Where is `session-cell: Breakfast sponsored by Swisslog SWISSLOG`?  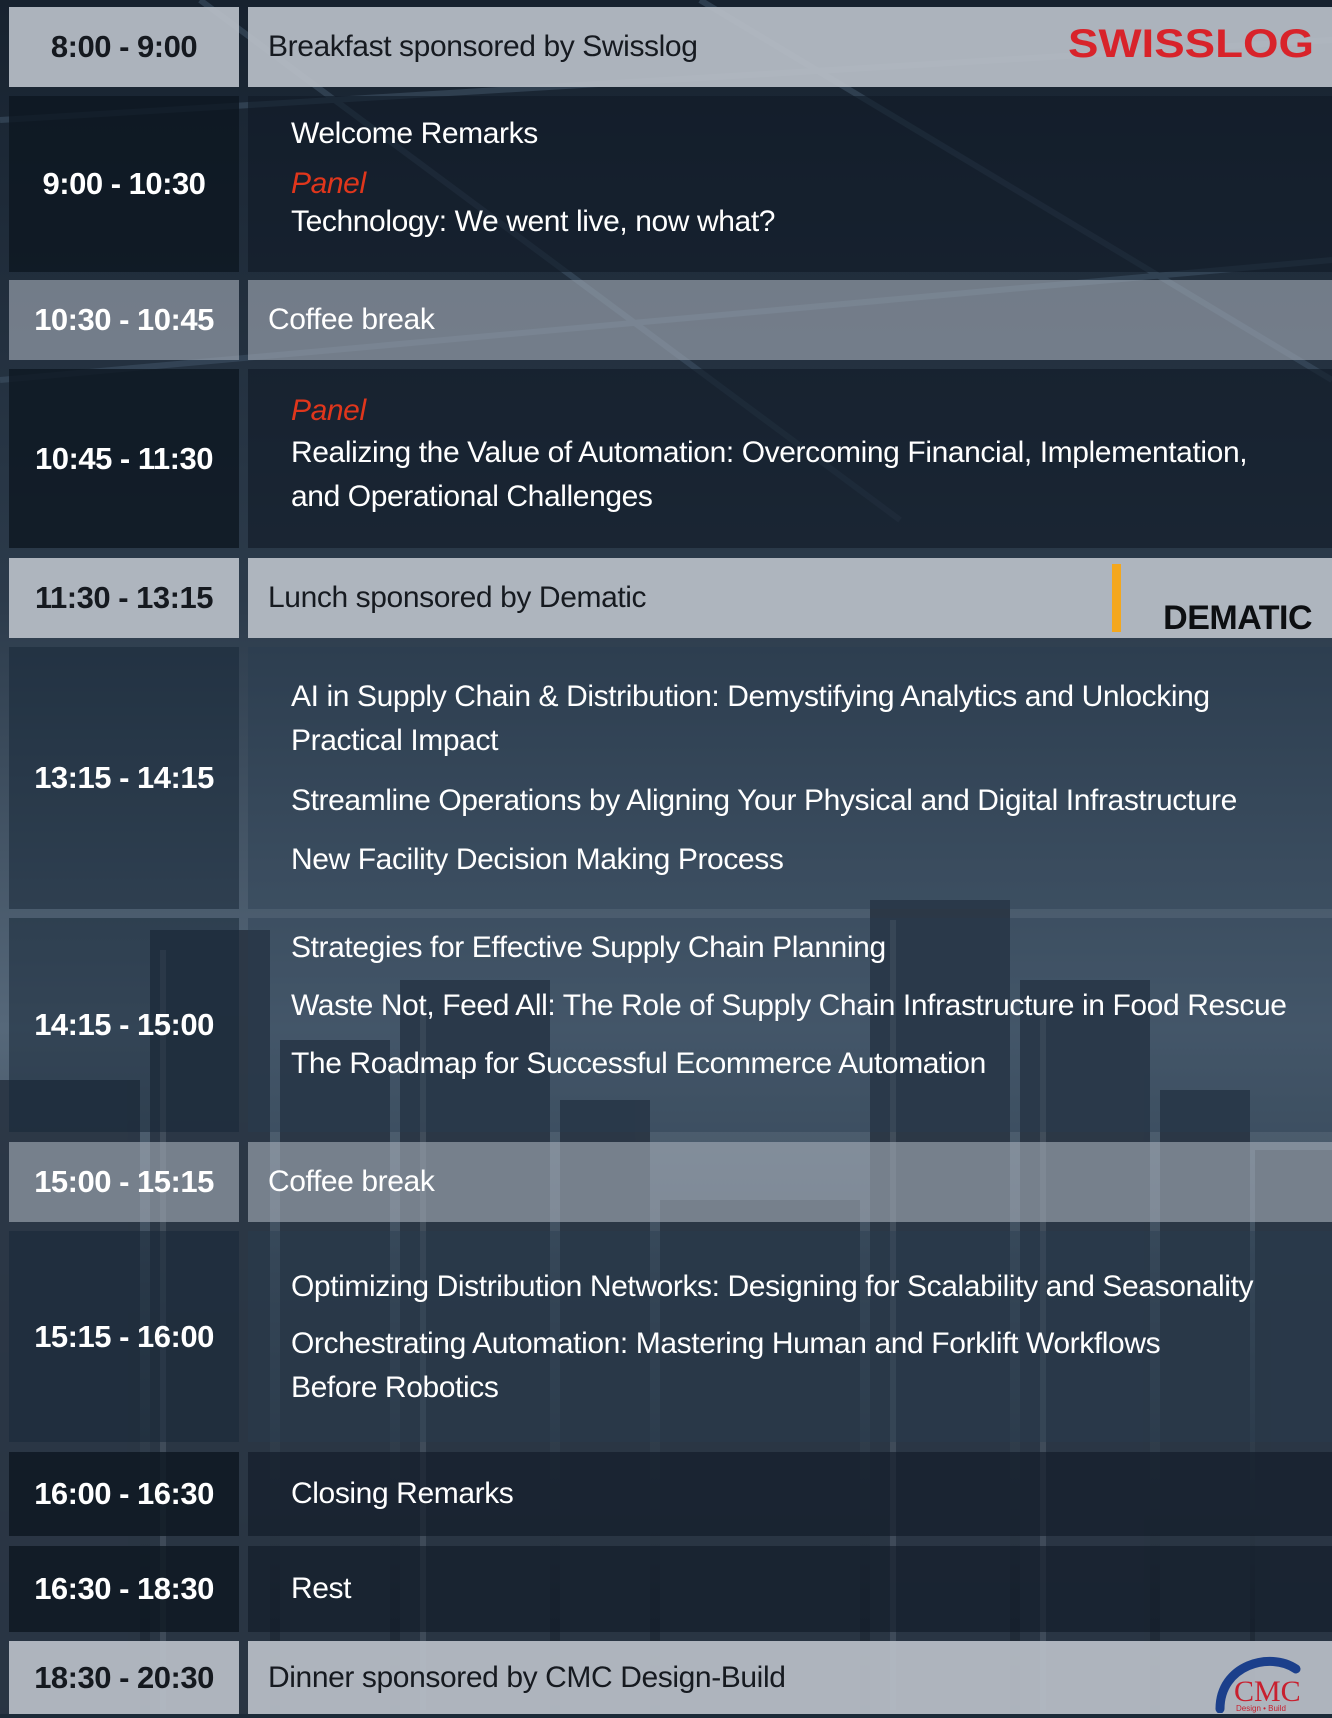
session-cell: Breakfast sponsored by Swisslog SWISSLOG is located at coordinates (790, 47).